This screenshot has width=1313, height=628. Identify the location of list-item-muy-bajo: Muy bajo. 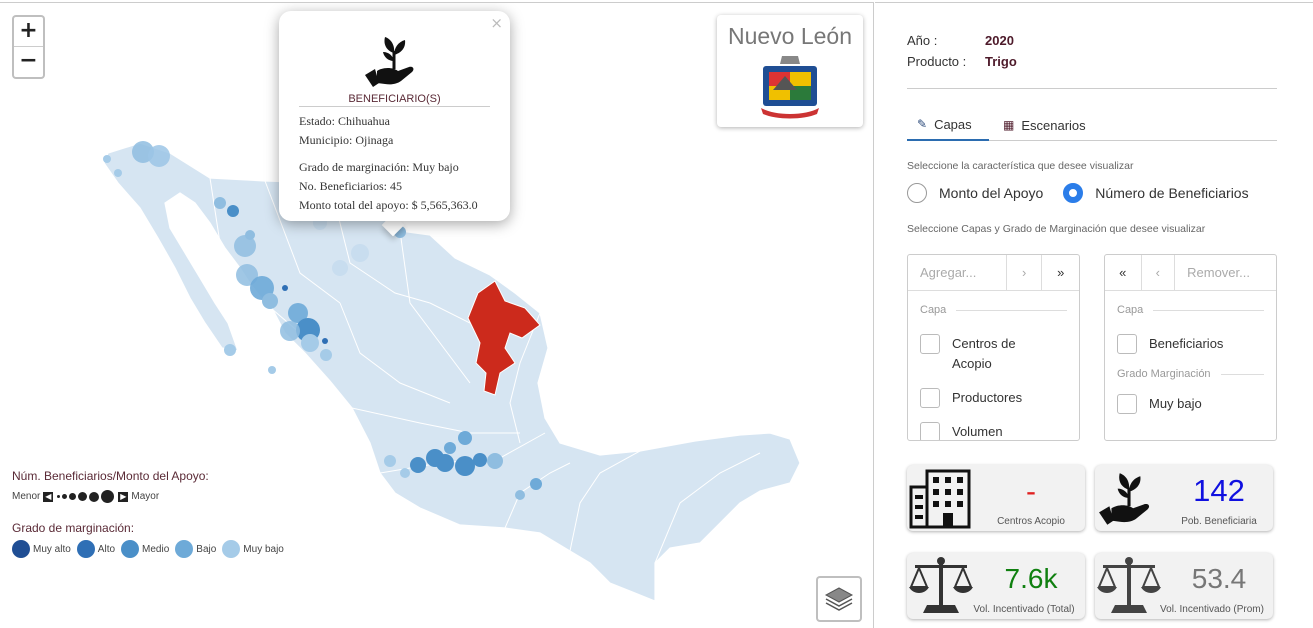
(1190, 404).